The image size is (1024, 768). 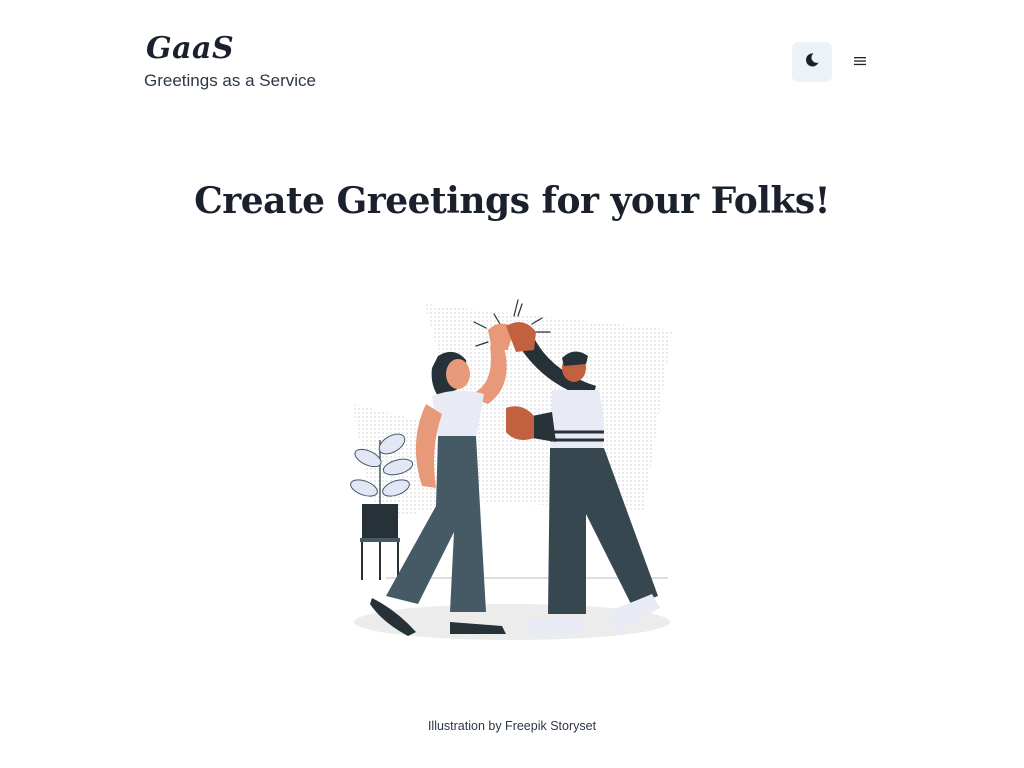 I want to click on brand-subtitle: Greetings as a Service, so click(x=230, y=80).